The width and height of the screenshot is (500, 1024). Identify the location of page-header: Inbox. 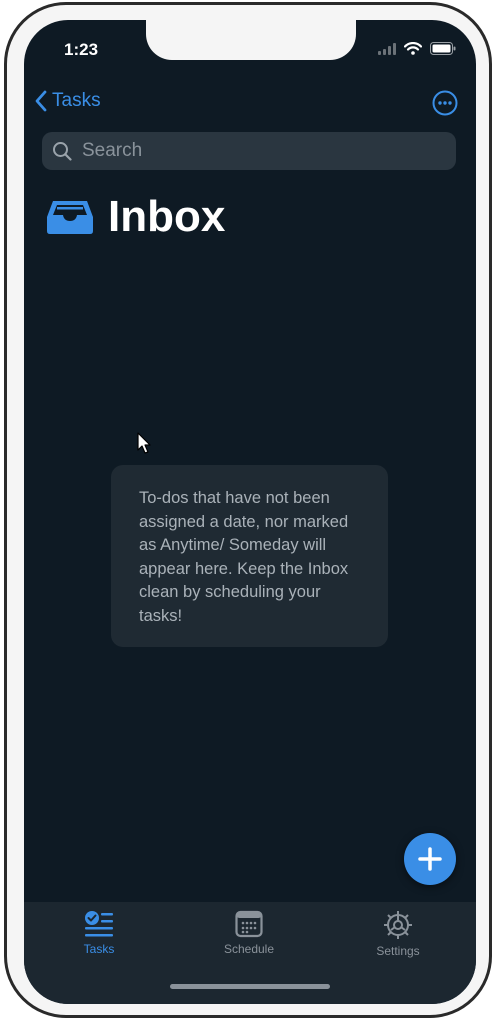
(135, 217).